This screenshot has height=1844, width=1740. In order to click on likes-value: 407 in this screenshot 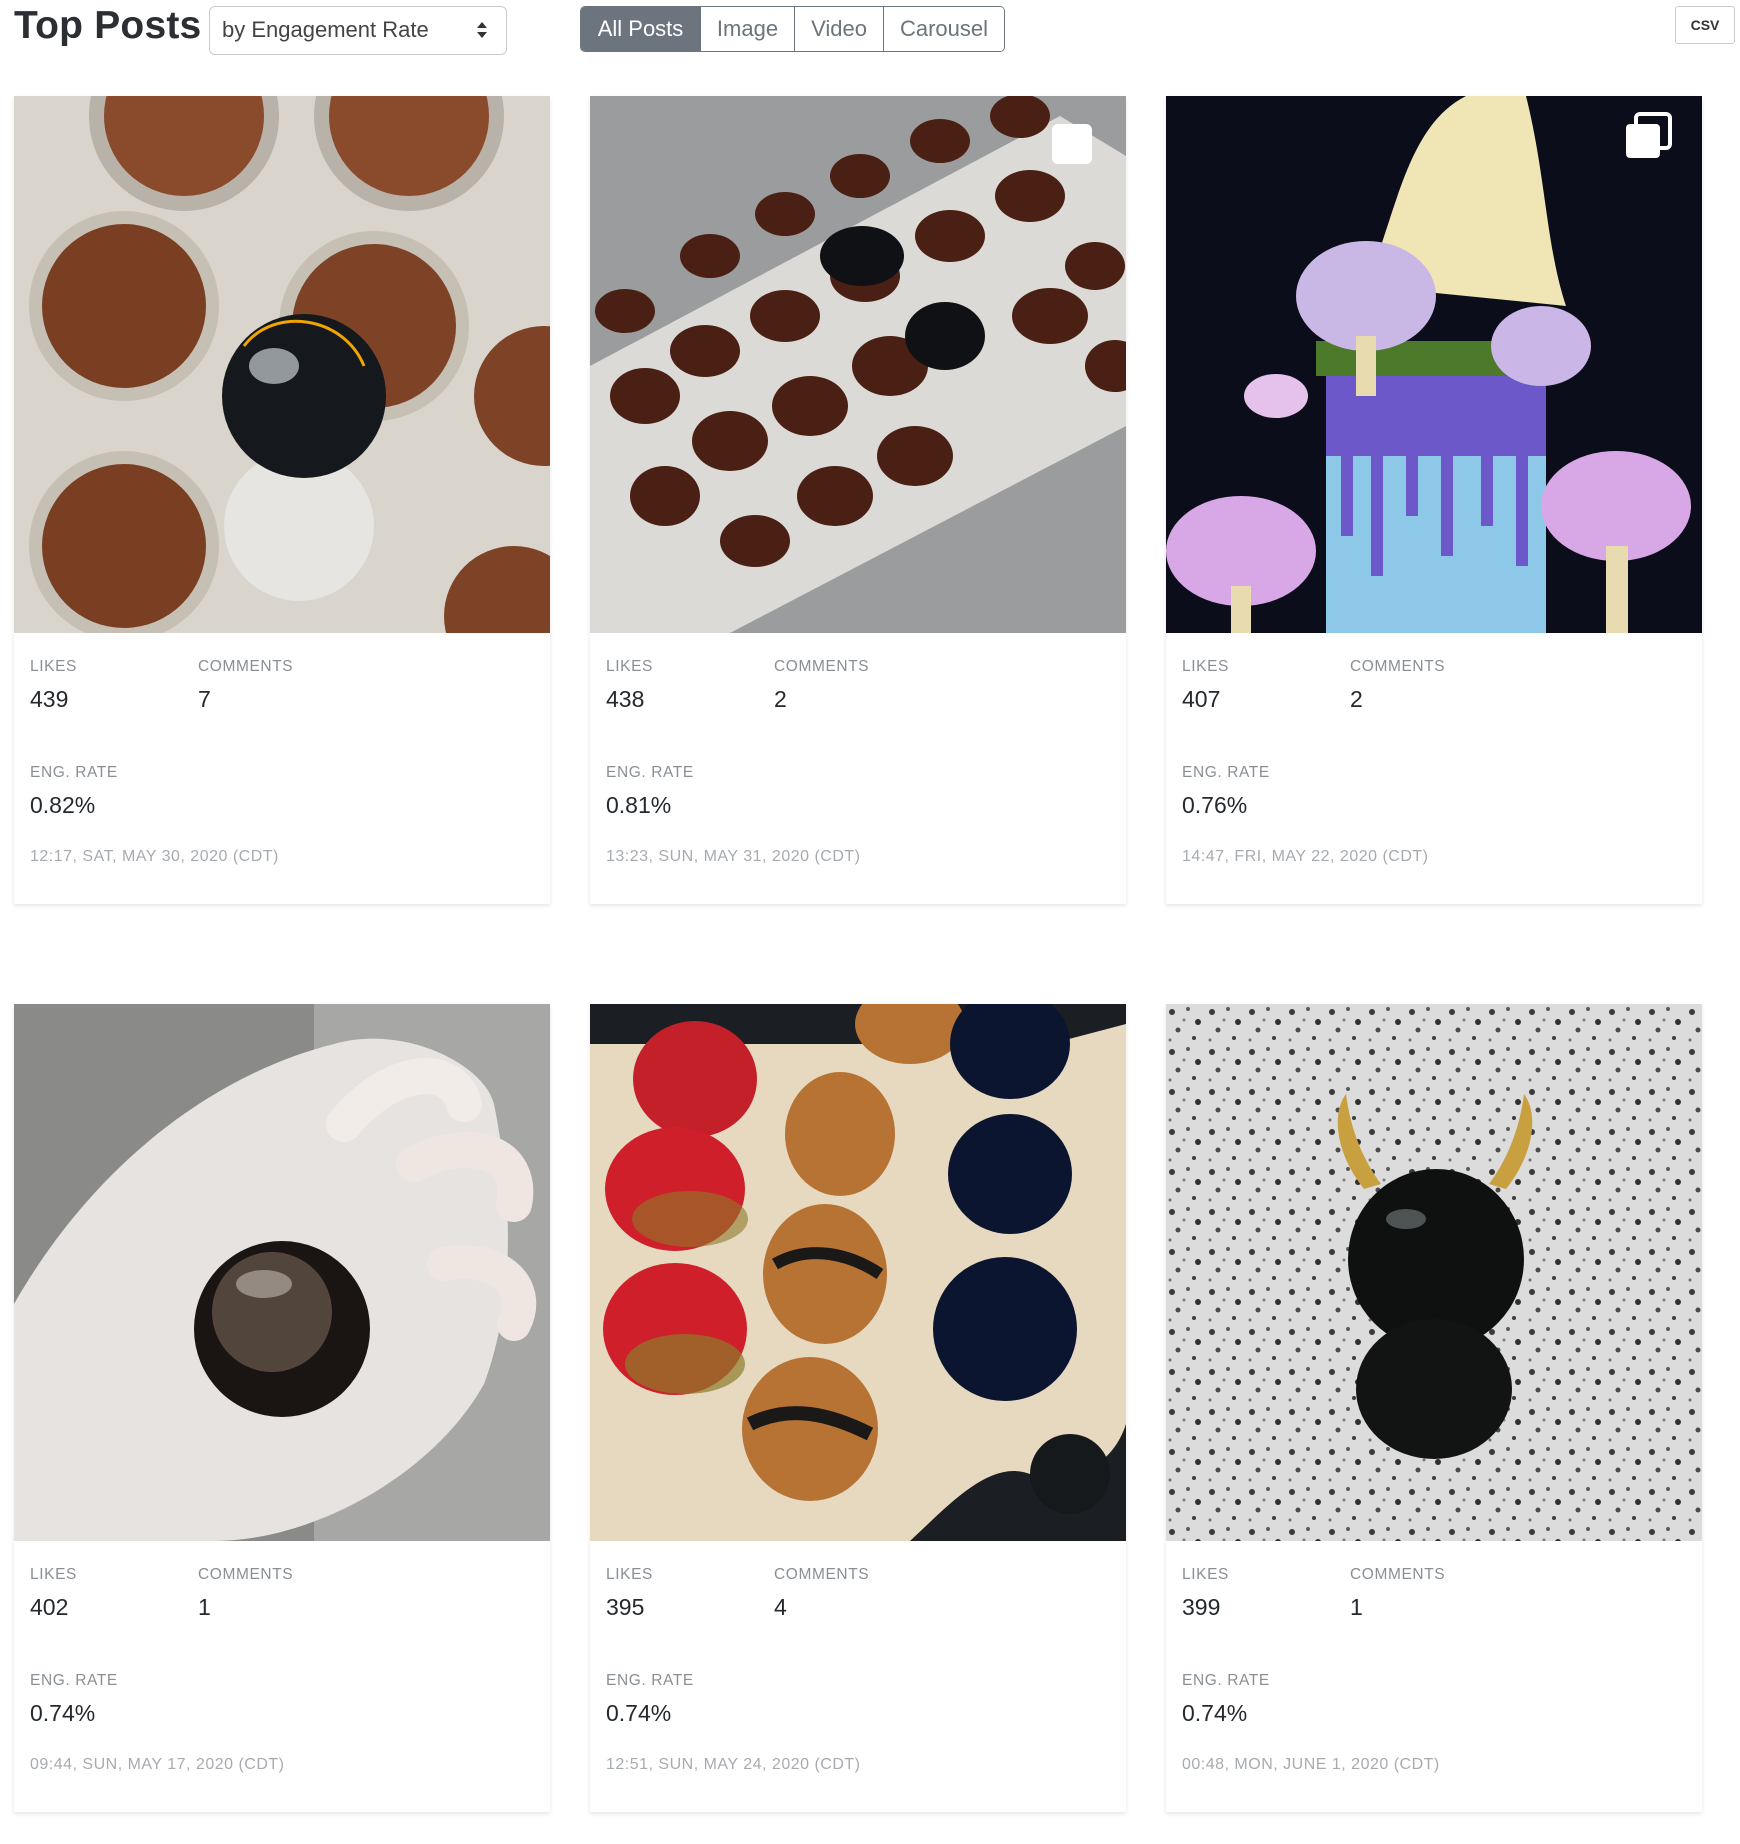, I will do `click(1201, 699)`.